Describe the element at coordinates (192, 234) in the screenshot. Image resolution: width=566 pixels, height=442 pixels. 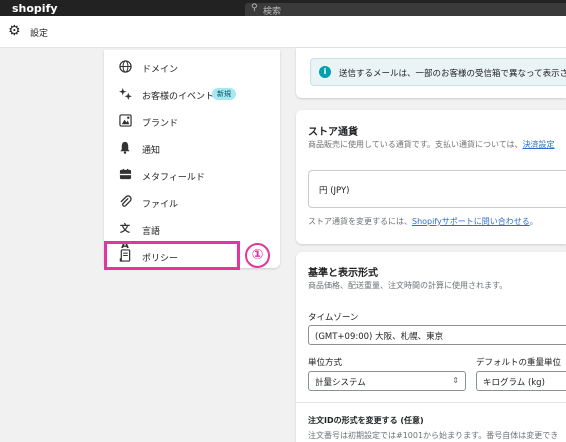
I see `sidebar-item-languages: 文A 言語` at that location.